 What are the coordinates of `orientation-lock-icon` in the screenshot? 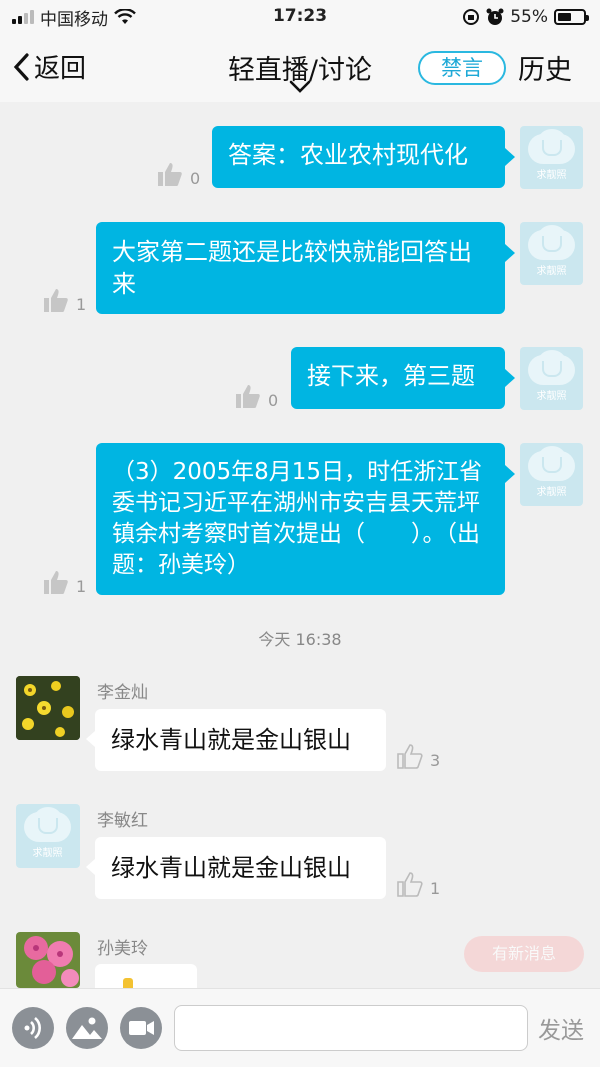 It's located at (471, 17).